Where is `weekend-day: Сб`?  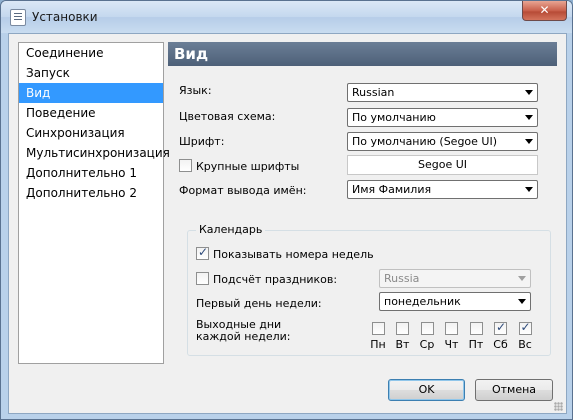 weekend-day: Сб is located at coordinates (501, 335).